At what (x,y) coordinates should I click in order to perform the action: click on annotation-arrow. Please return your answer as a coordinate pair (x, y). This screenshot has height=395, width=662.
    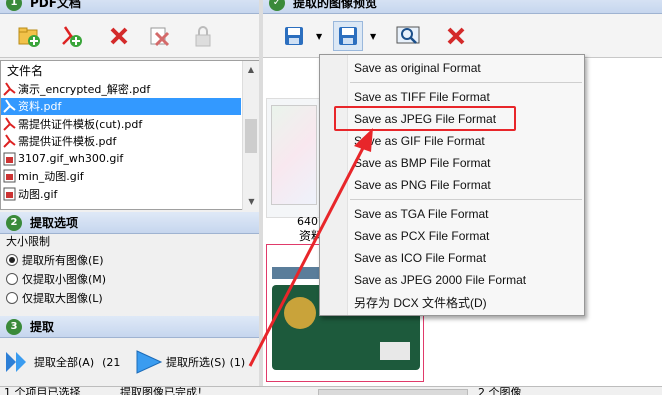
    Looking at the image, I should click on (310, 247).